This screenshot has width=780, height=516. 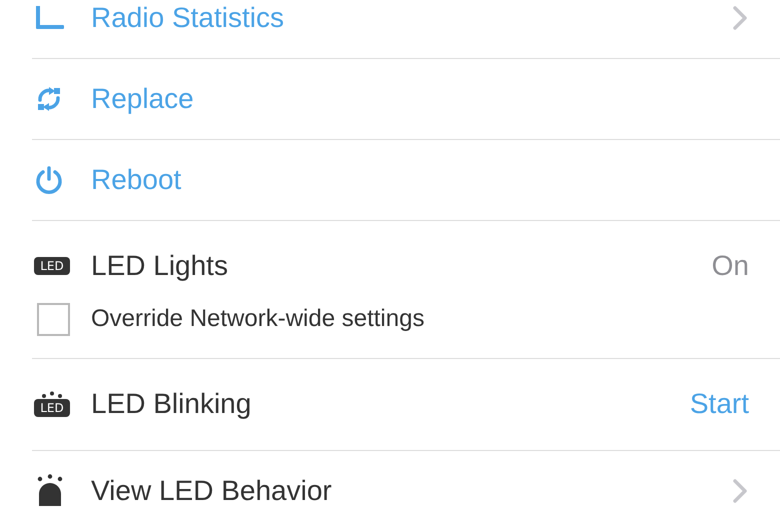 I want to click on row-label: LED Blinking, so click(x=171, y=404).